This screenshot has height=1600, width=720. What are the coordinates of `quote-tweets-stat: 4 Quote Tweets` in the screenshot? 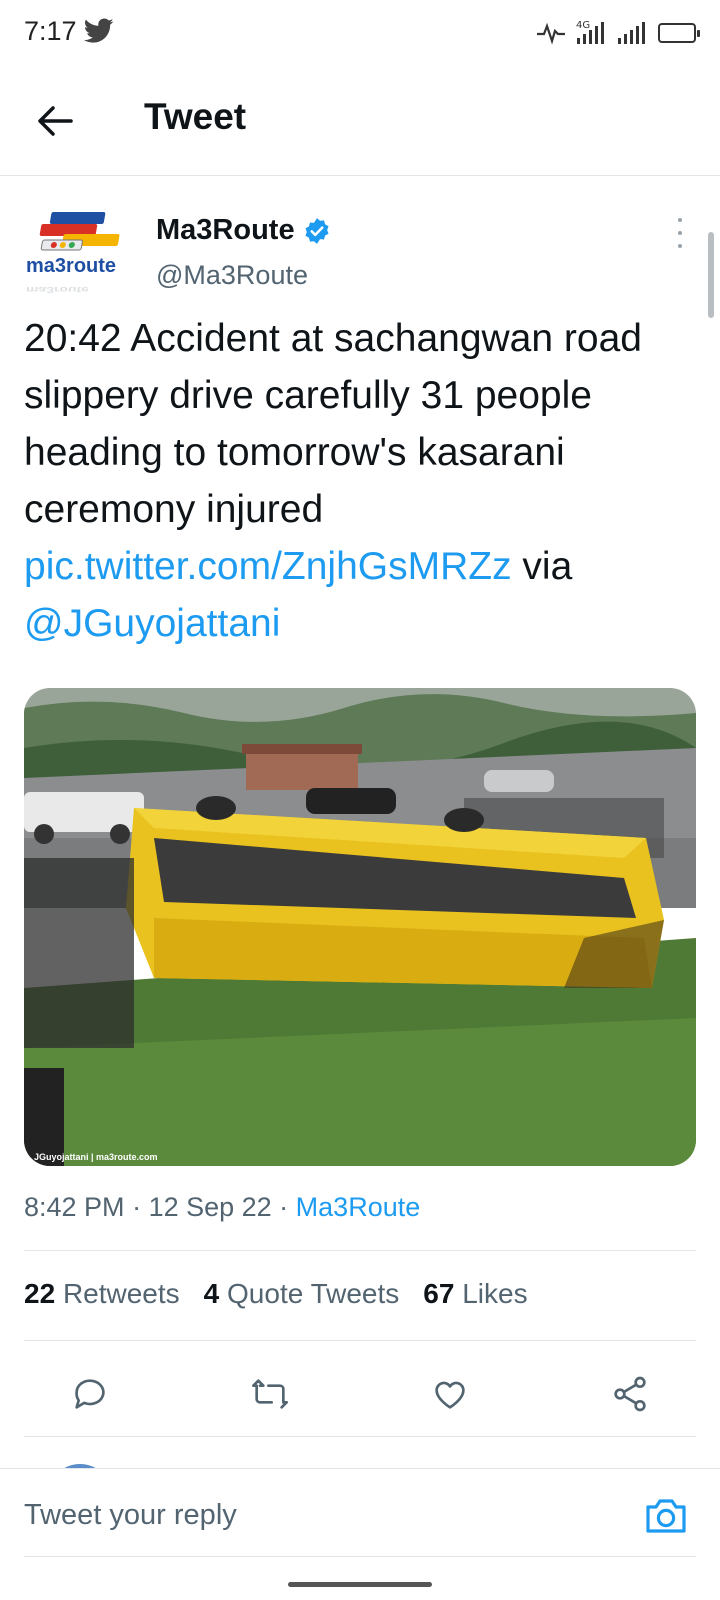 It's located at (302, 1294).